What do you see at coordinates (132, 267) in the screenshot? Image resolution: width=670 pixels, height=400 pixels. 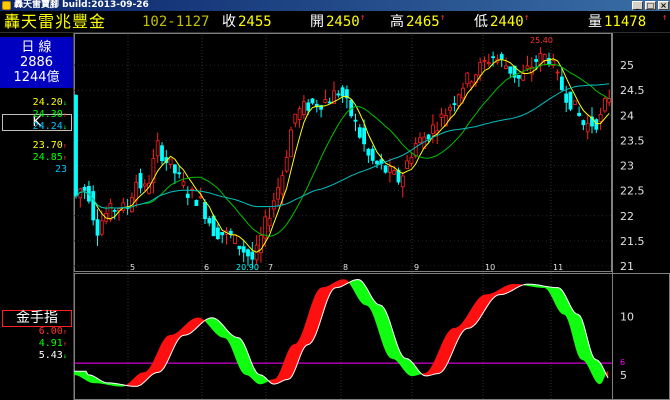 I see `month-tick-label: 5` at bounding box center [132, 267].